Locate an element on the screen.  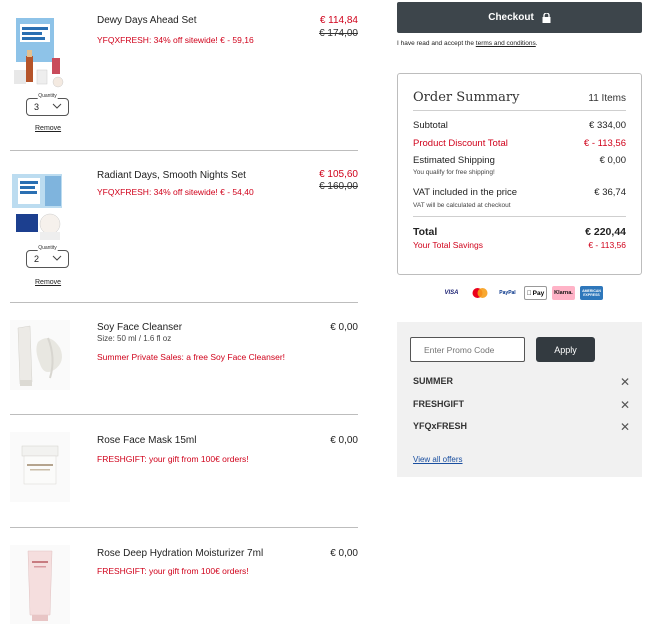
vat-value: € 36,74 is located at coordinates (610, 192).